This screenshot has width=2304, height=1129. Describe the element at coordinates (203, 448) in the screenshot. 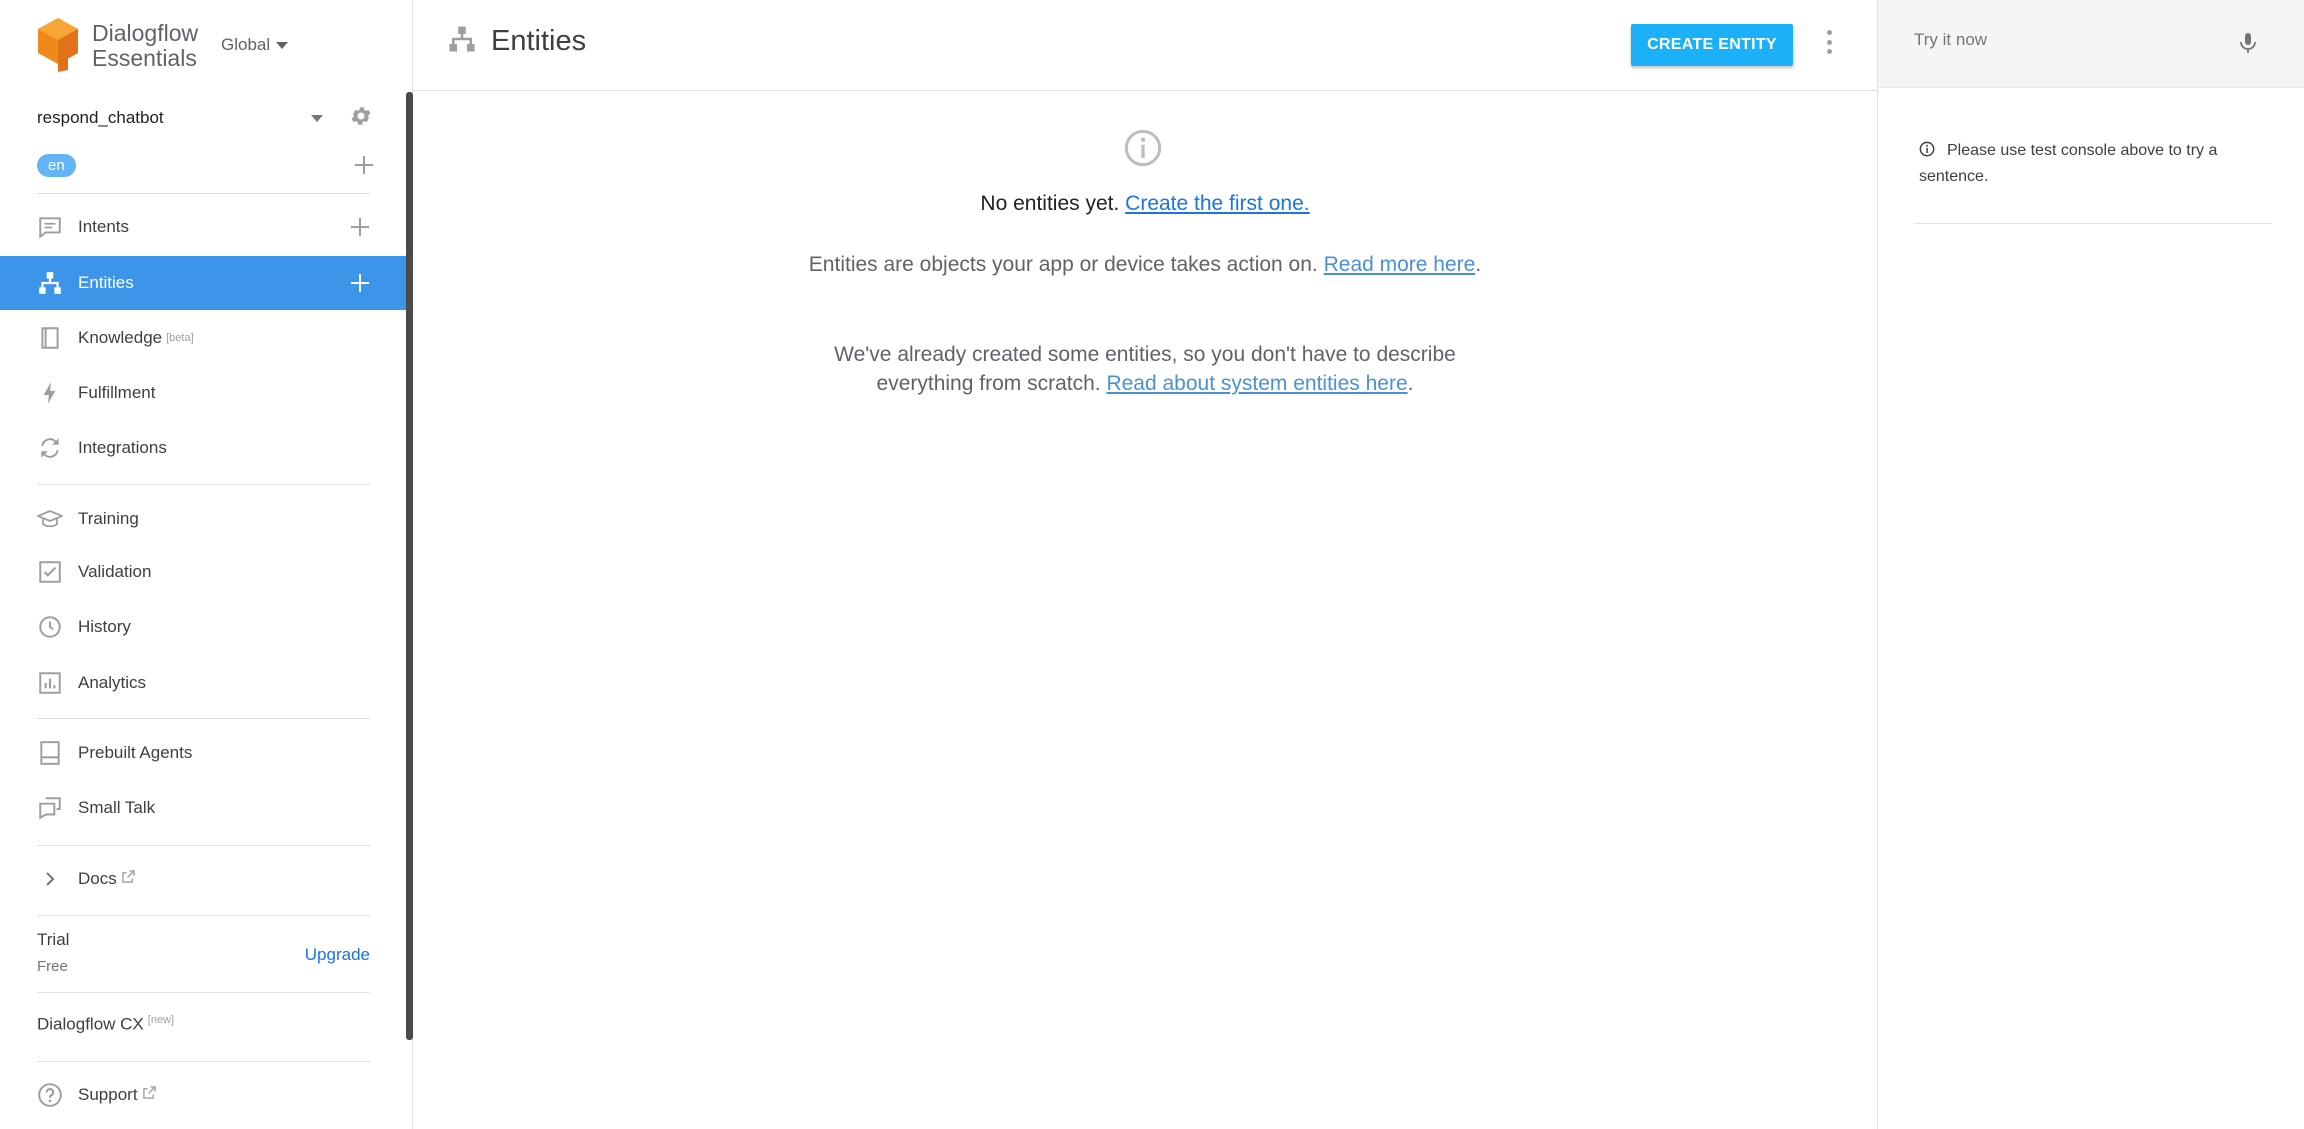

I see `sidebar-item-integrations: Integrations` at that location.